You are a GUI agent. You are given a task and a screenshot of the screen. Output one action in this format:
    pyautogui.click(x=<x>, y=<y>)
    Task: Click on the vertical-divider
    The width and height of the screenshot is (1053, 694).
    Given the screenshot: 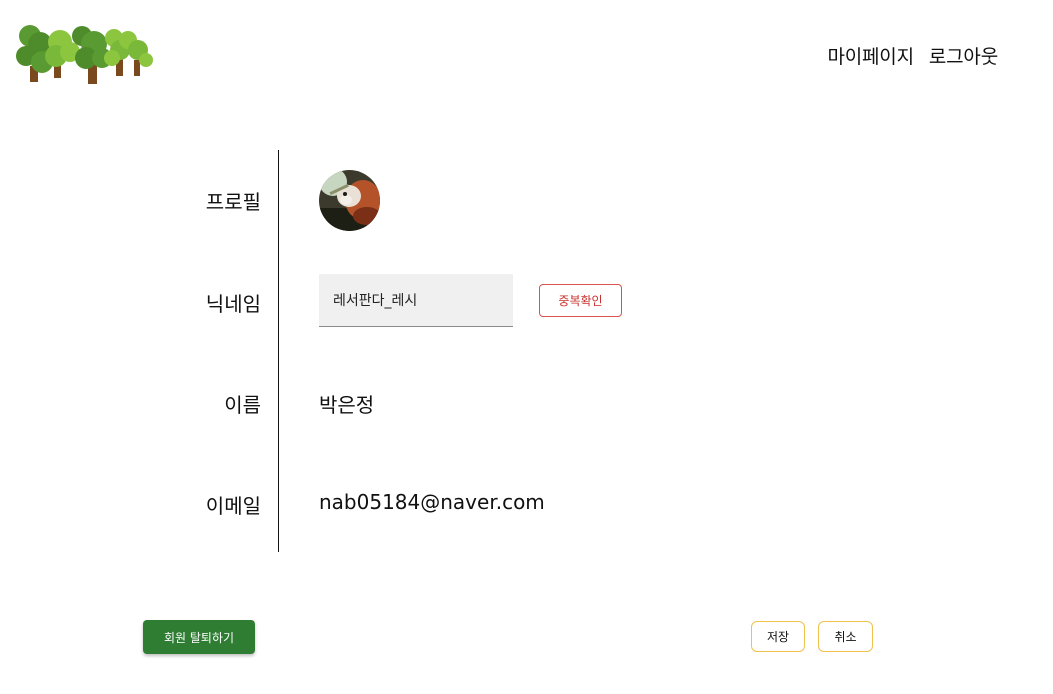 What is the action you would take?
    pyautogui.click(x=278, y=351)
    